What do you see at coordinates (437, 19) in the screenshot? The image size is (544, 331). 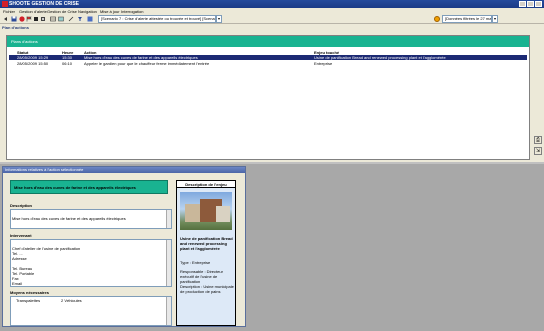 I see `status-indicator-icon` at bounding box center [437, 19].